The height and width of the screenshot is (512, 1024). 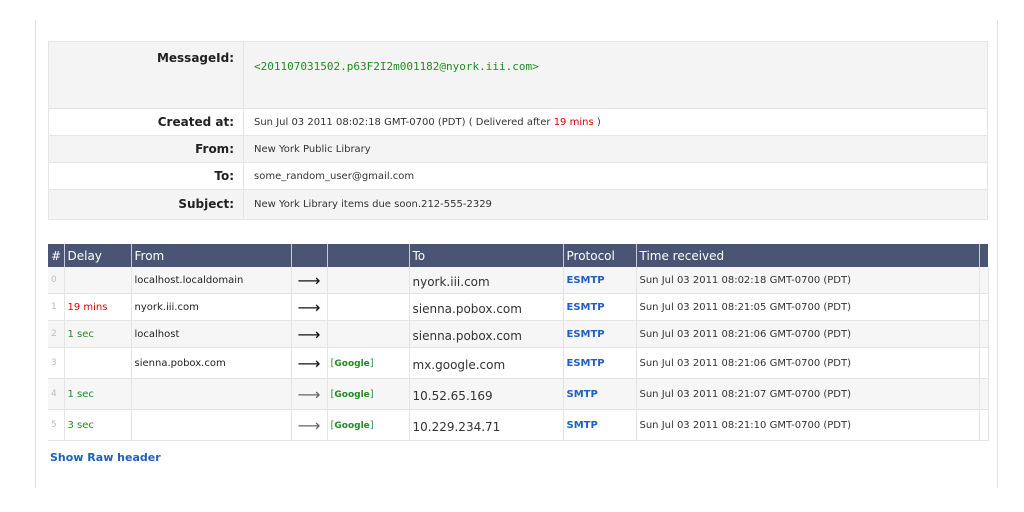 I want to click on hop-from: localhost.localdomain, so click(x=211, y=280).